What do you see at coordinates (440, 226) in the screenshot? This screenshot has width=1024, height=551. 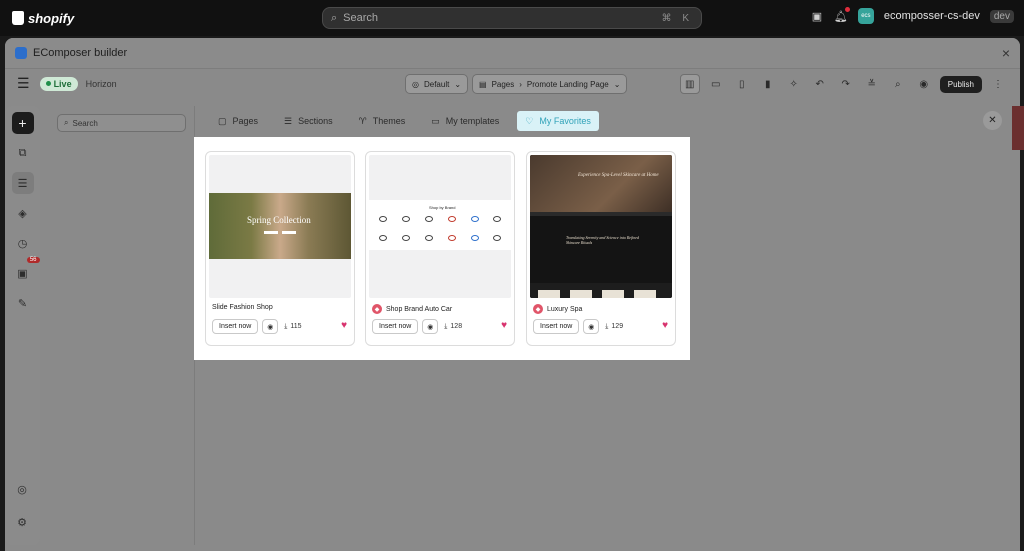 I see `template-thumbnail: Shop by Brand` at bounding box center [440, 226].